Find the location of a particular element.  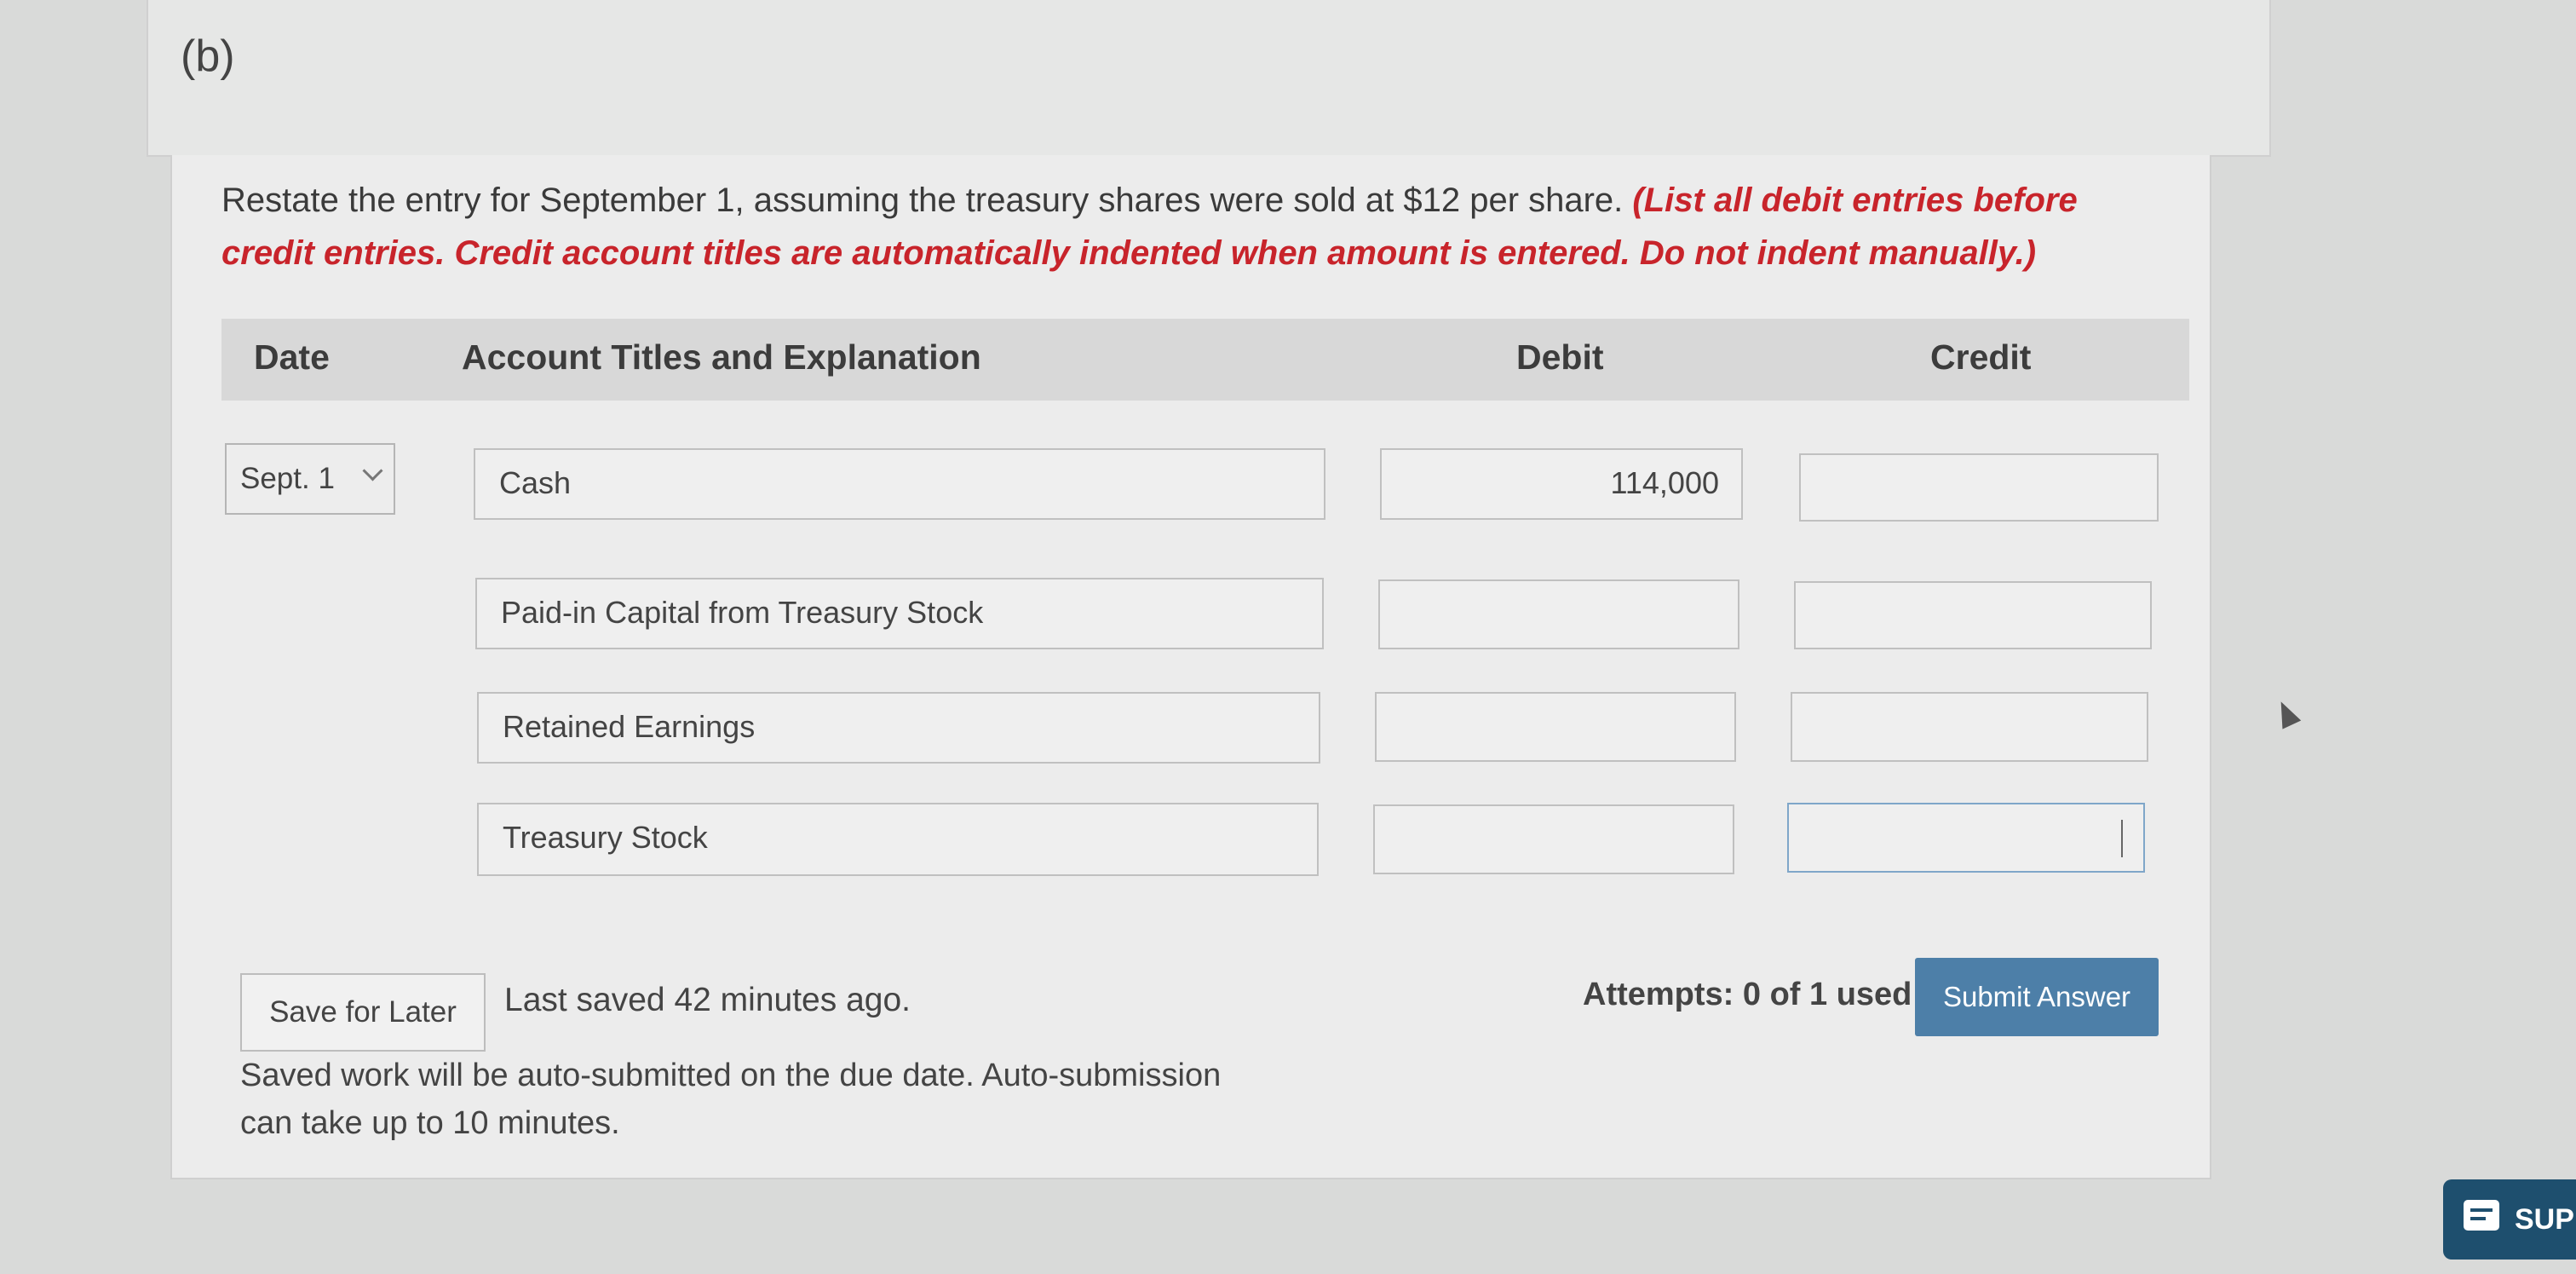

debit-input-row2 is located at coordinates (1559, 614).